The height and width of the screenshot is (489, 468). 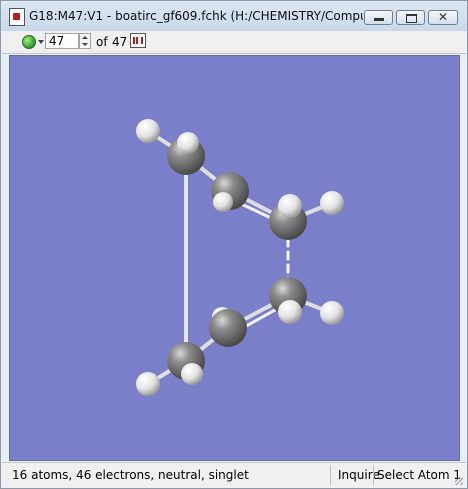 I want to click on minimize-button, so click(x=378, y=17).